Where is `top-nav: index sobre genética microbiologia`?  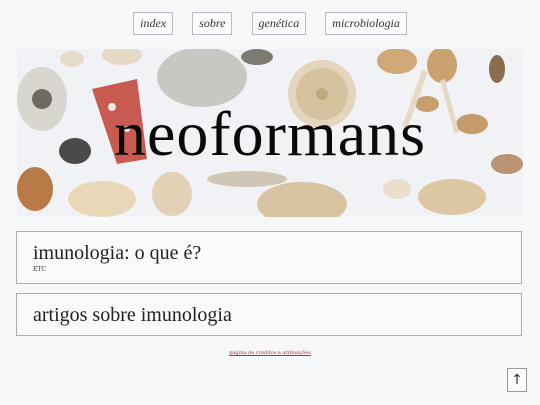
top-nav: index sobre genética microbiologia is located at coordinates (270, 23).